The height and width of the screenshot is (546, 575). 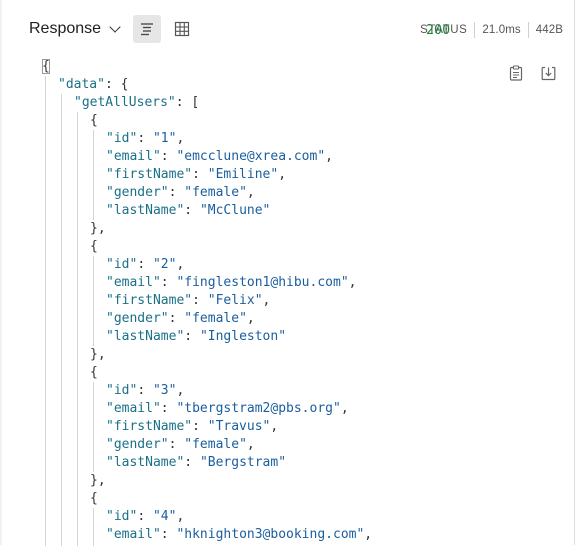 I want to click on pretty-view-button, so click(x=147, y=29).